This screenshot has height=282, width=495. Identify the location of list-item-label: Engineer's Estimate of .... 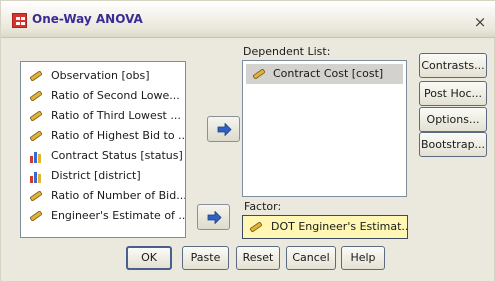
(118, 215).